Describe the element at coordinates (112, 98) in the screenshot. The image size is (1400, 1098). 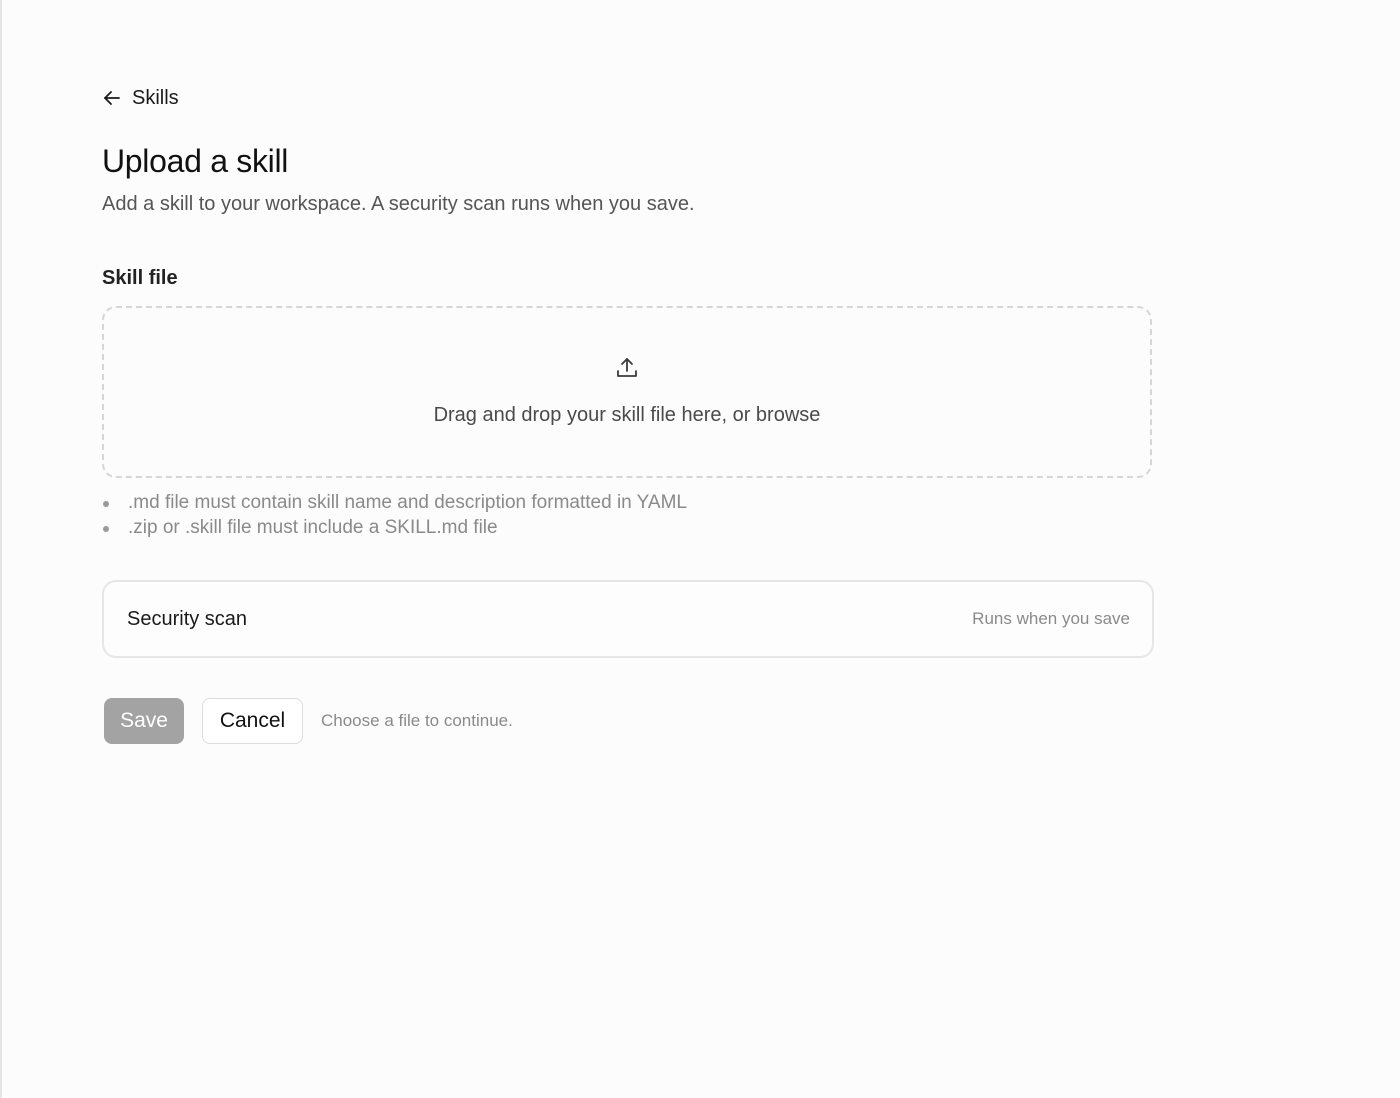
I see `arrow-left-icon` at that location.